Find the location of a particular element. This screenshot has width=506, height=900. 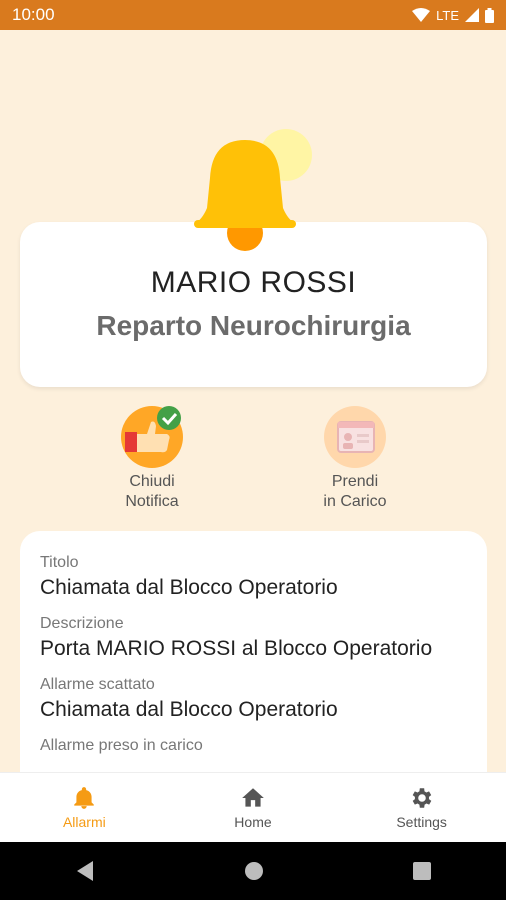

calendar-person-icon is located at coordinates (355, 437).